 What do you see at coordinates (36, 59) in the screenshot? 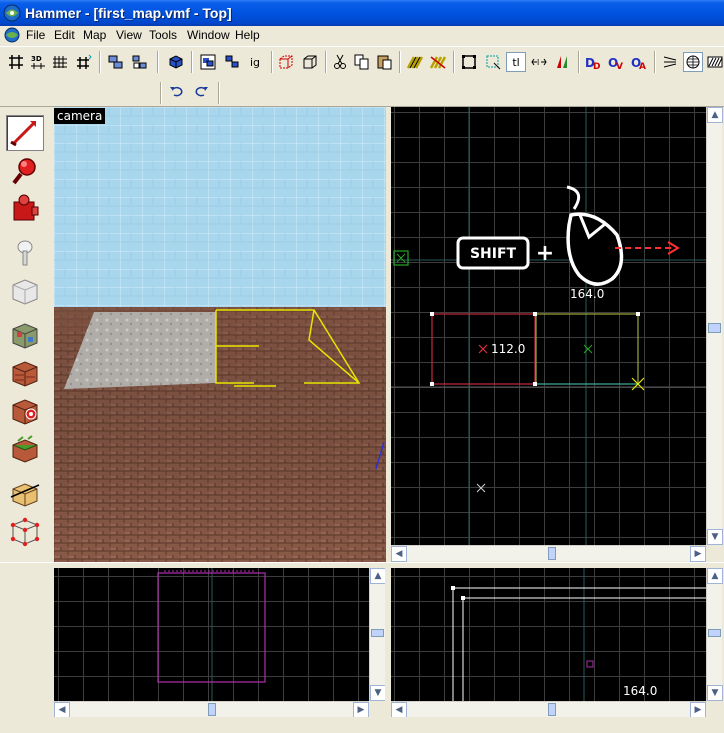
I see `svg-text: 3D` at bounding box center [36, 59].